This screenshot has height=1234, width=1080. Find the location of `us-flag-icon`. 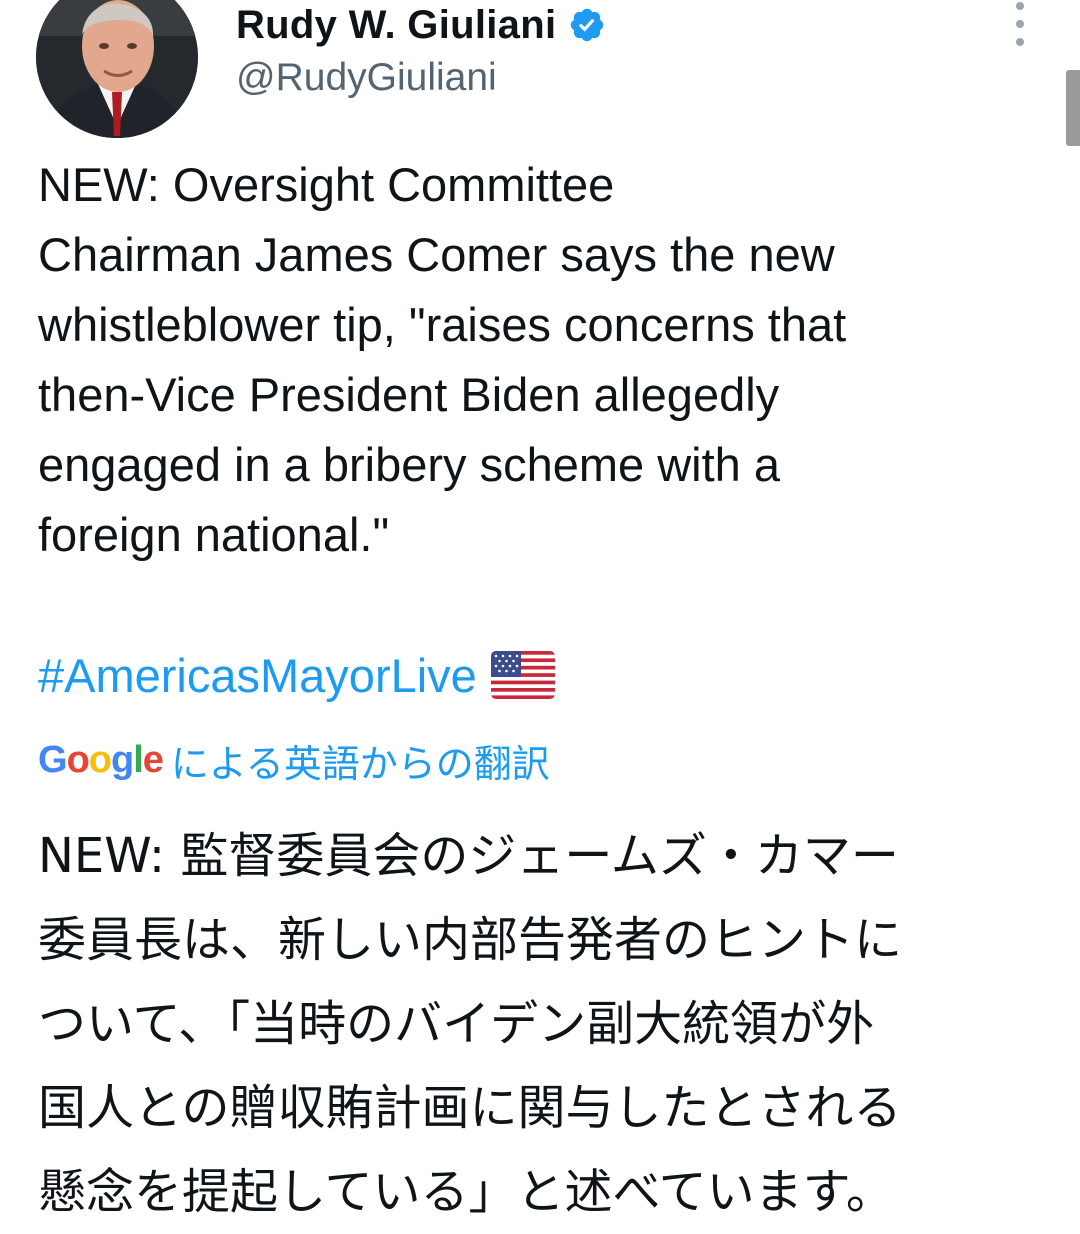

us-flag-icon is located at coordinates (522, 675).